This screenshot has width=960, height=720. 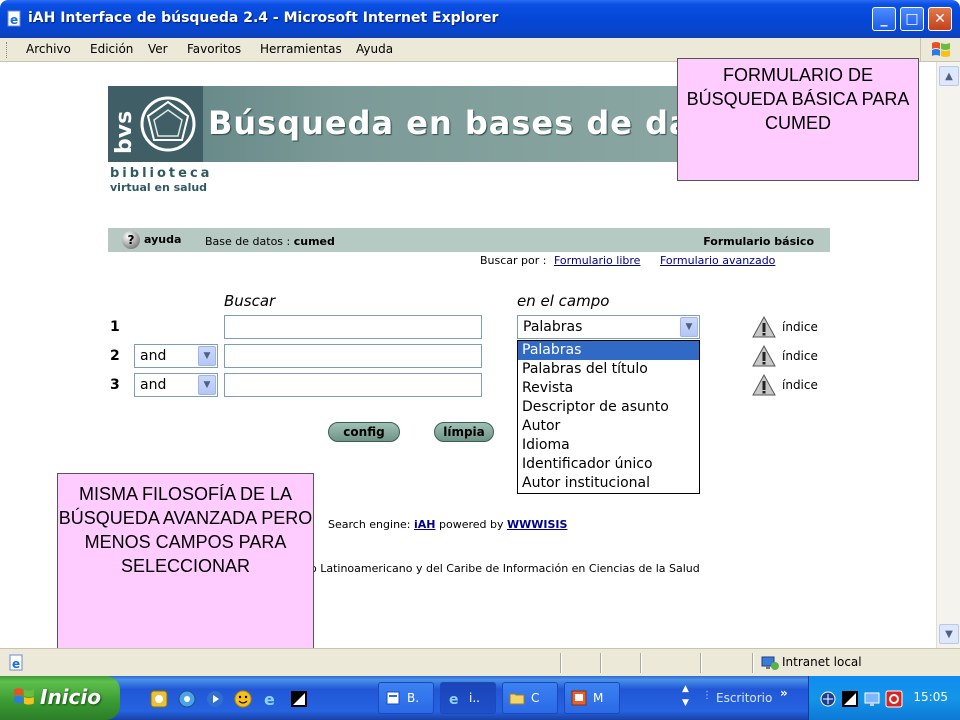 What do you see at coordinates (369, 524) in the screenshot?
I see `engine-prefix: Search engine:` at bounding box center [369, 524].